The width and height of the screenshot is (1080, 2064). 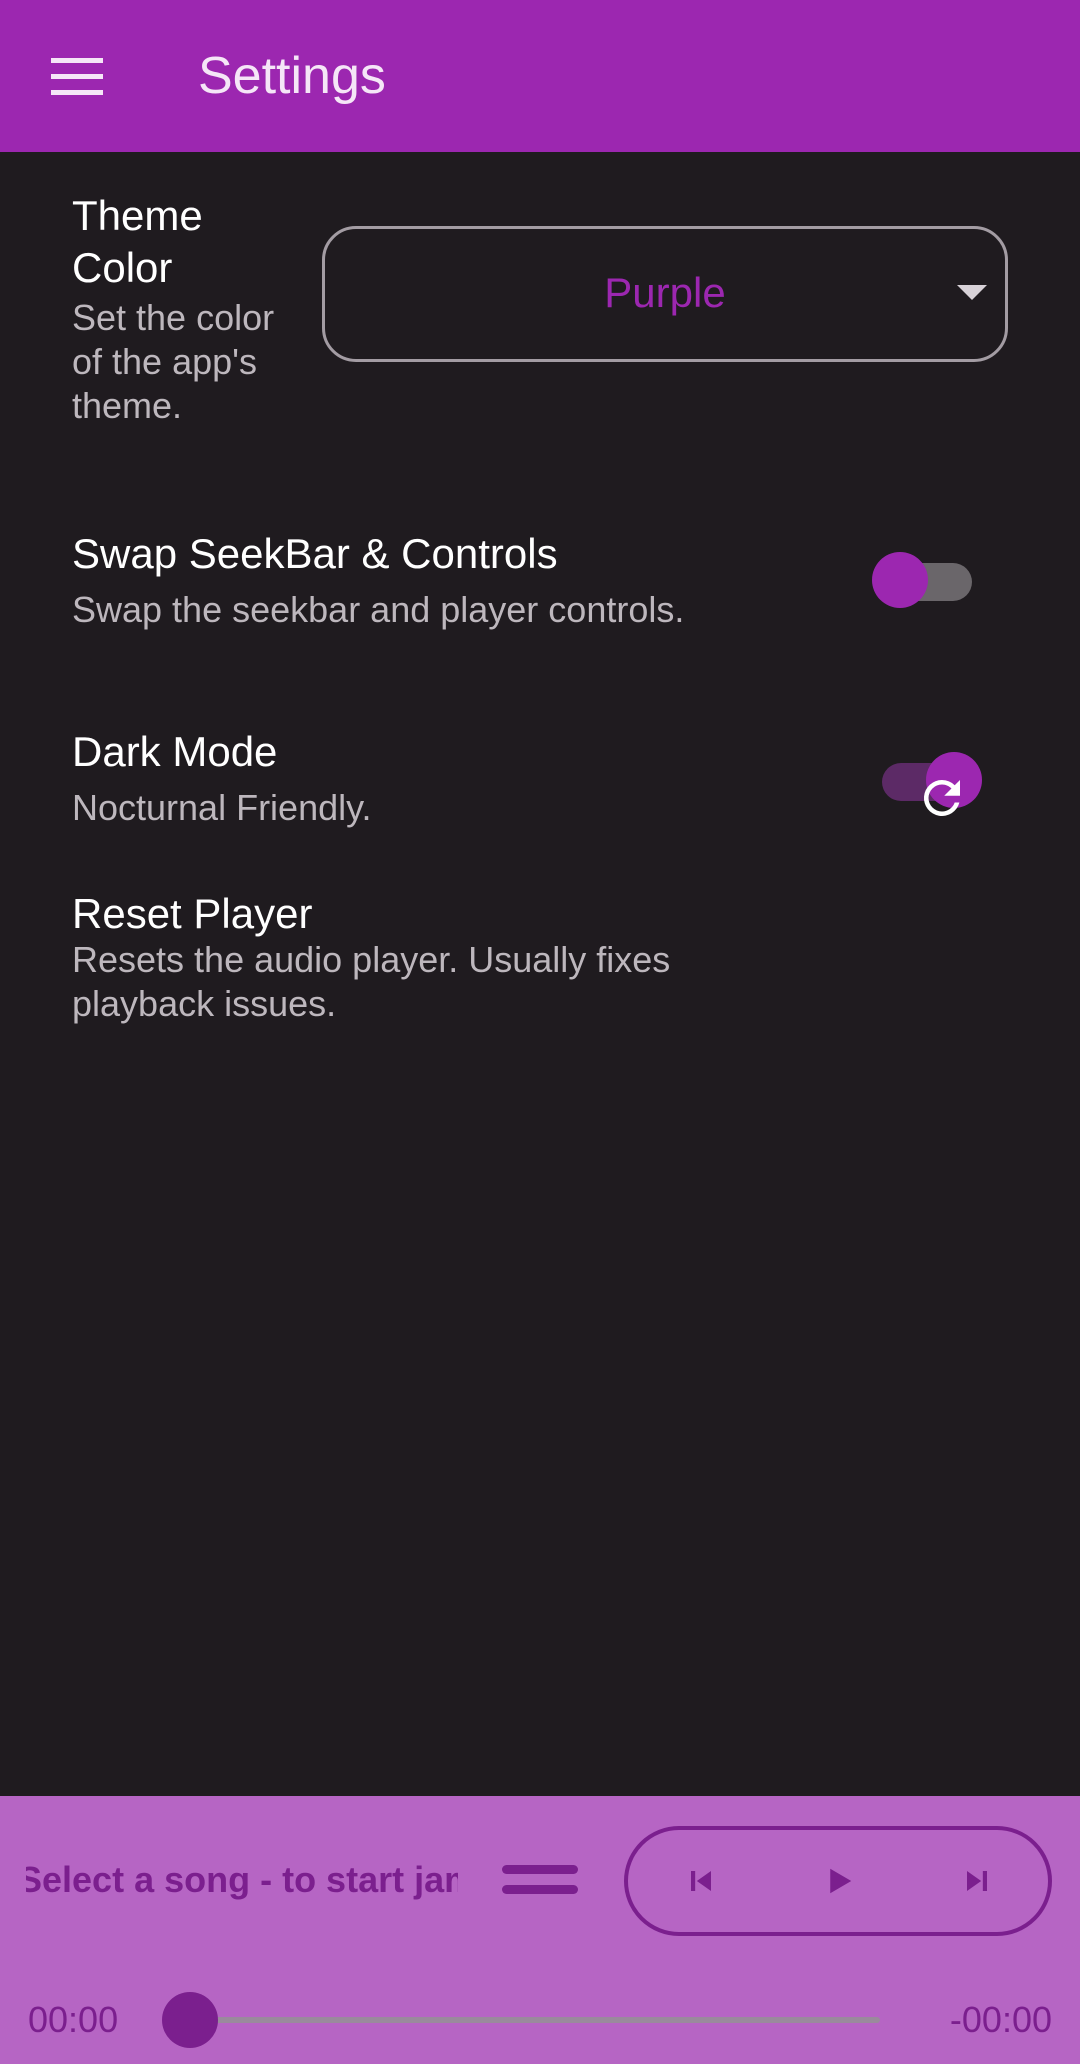 What do you see at coordinates (73, 2019) in the screenshot?
I see `elapsed-time: 00:00` at bounding box center [73, 2019].